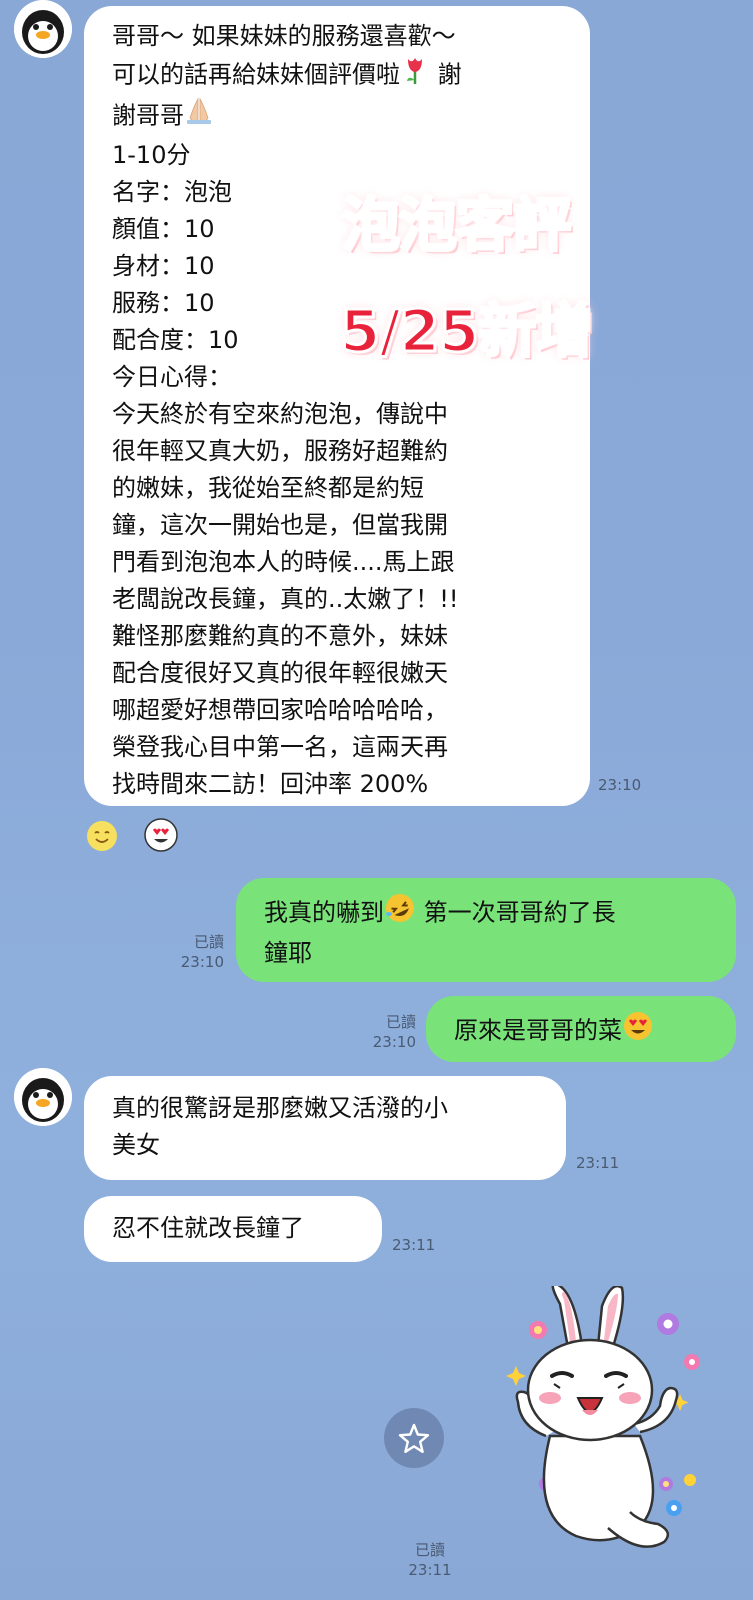  What do you see at coordinates (102, 836) in the screenshot?
I see `smile-emoji-icon` at bounding box center [102, 836].